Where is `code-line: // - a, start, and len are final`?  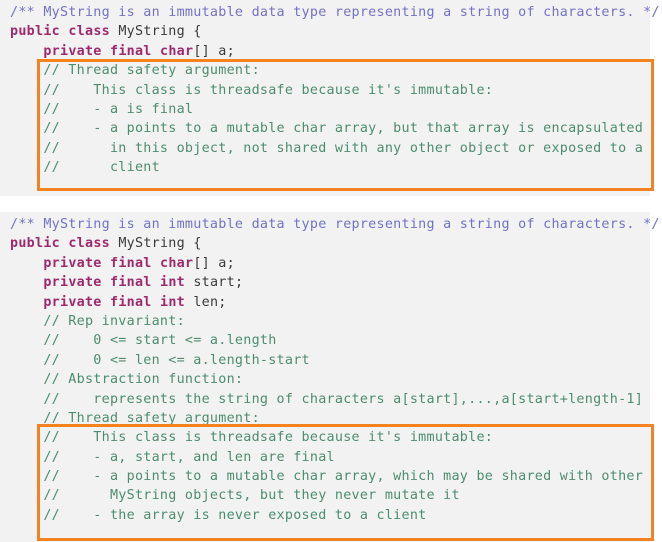 code-line: // - a, start, and len are final is located at coordinates (325, 457).